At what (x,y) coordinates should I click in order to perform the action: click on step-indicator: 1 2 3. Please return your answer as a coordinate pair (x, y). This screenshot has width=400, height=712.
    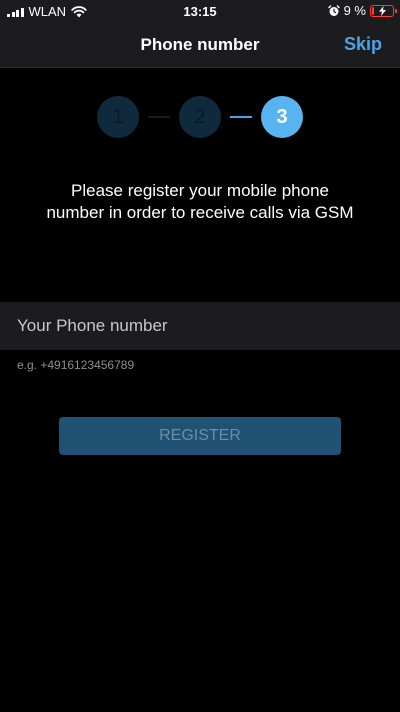
    Looking at the image, I should click on (200, 117).